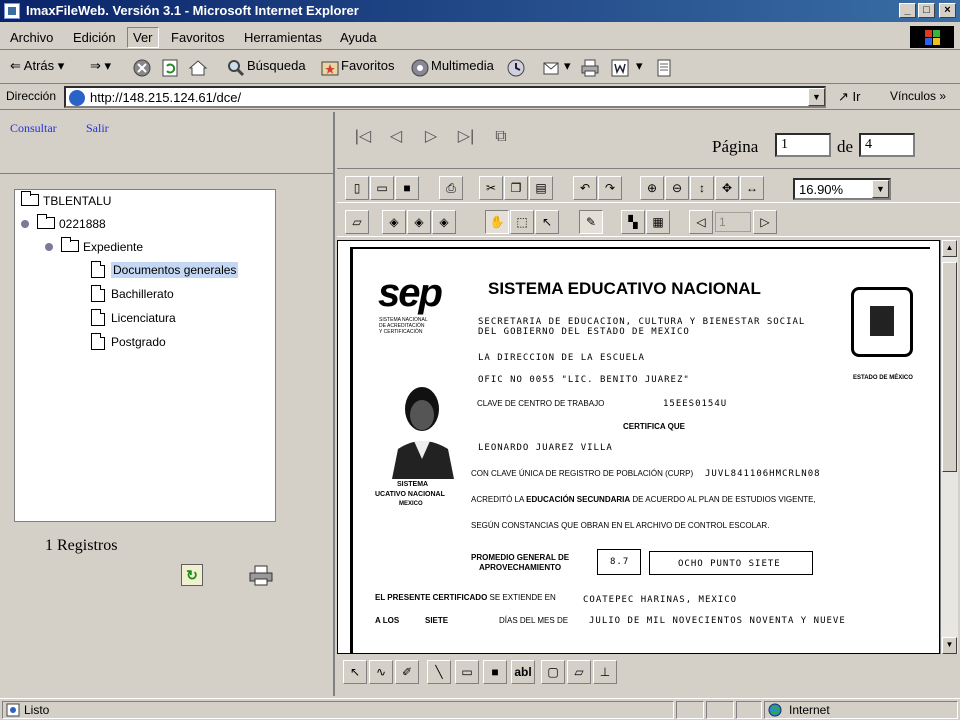 The height and width of the screenshot is (720, 960). I want to click on menu-edicion: Edición, so click(94, 37).